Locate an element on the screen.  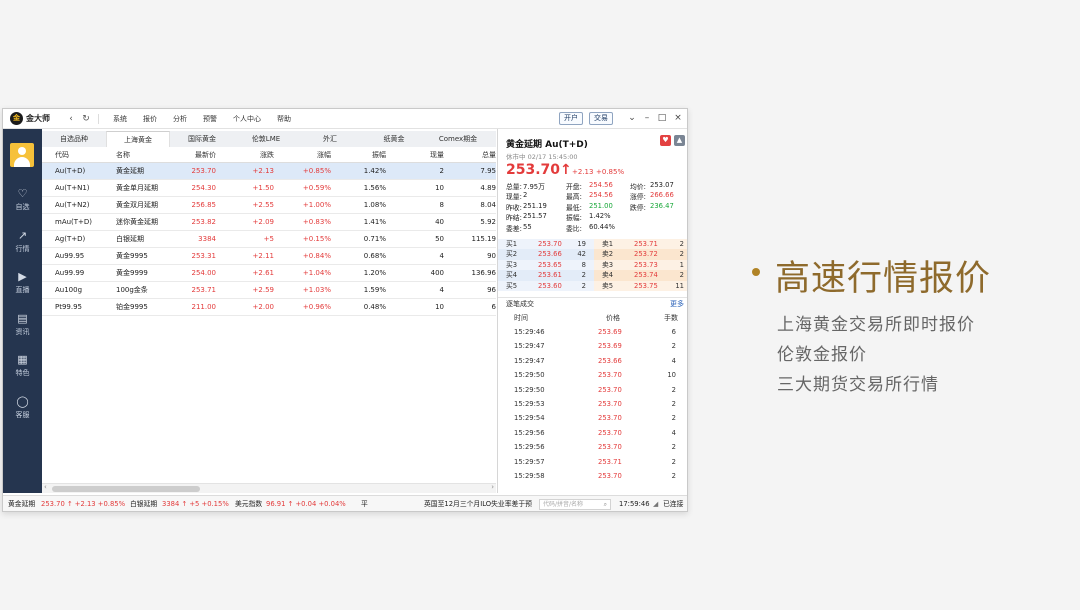
bid-volume: 42 is located at coordinates (581, 254).